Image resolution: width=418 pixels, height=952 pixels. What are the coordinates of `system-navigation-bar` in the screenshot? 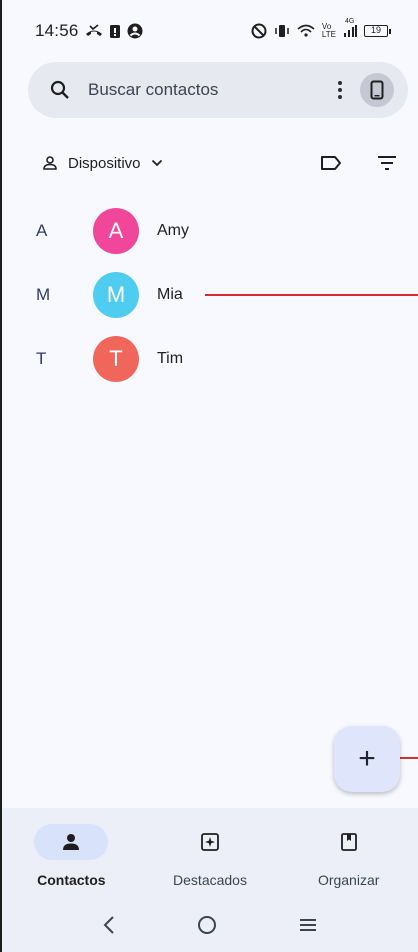 It's located at (210, 925).